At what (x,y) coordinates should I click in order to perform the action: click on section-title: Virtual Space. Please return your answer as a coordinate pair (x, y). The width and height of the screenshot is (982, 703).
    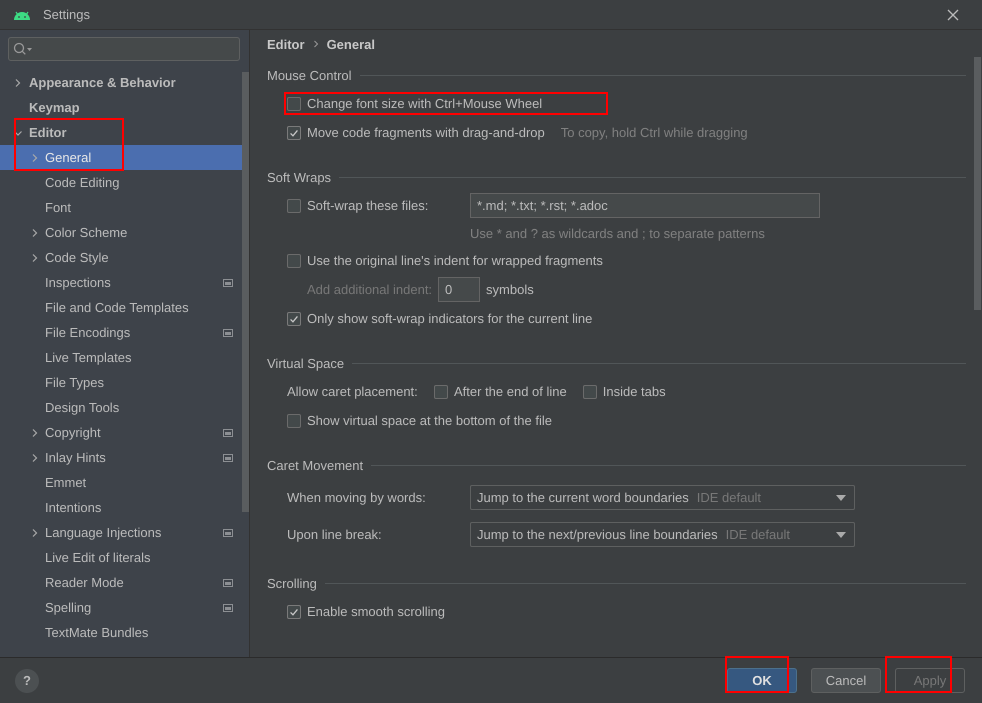
    Looking at the image, I should click on (305, 363).